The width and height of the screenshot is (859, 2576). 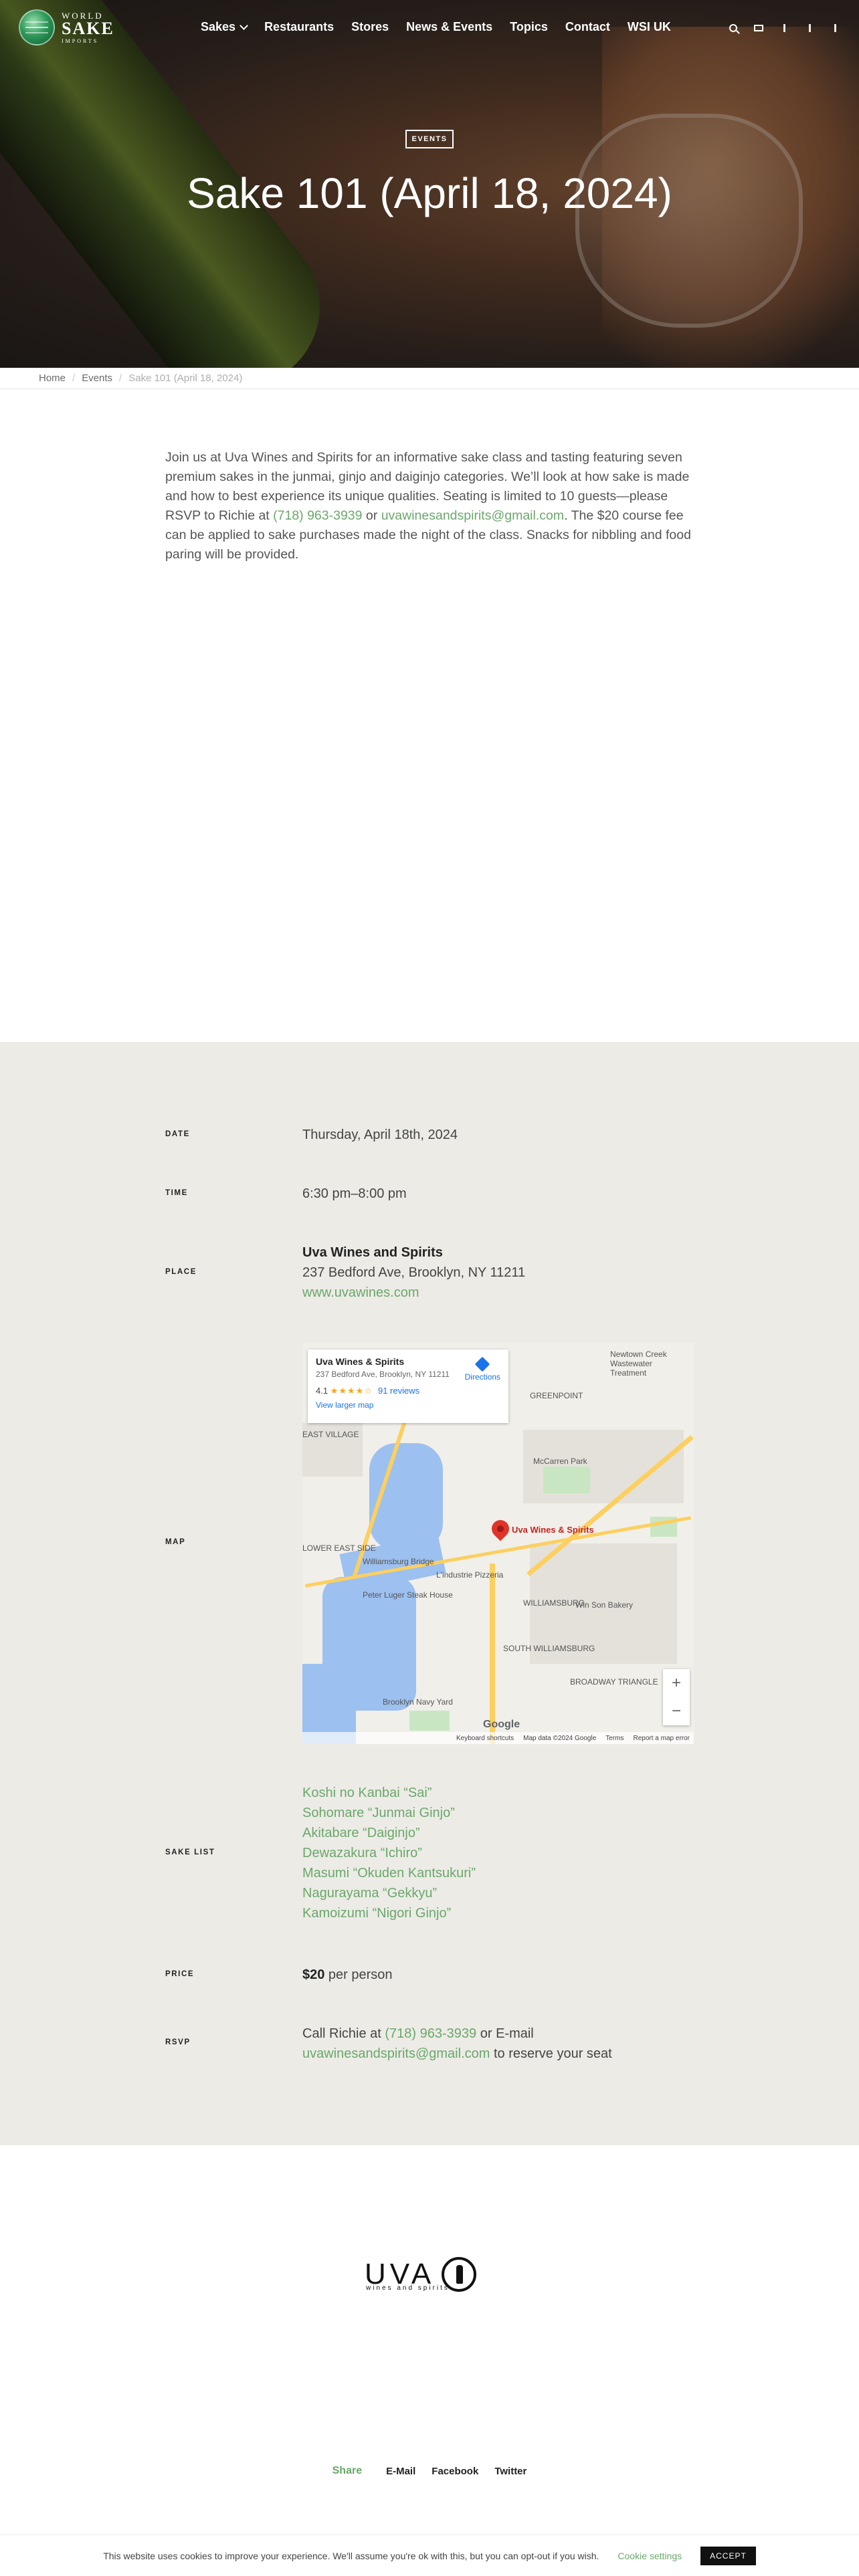 I want to click on share-email-link: E-Mail, so click(x=400, y=2471).